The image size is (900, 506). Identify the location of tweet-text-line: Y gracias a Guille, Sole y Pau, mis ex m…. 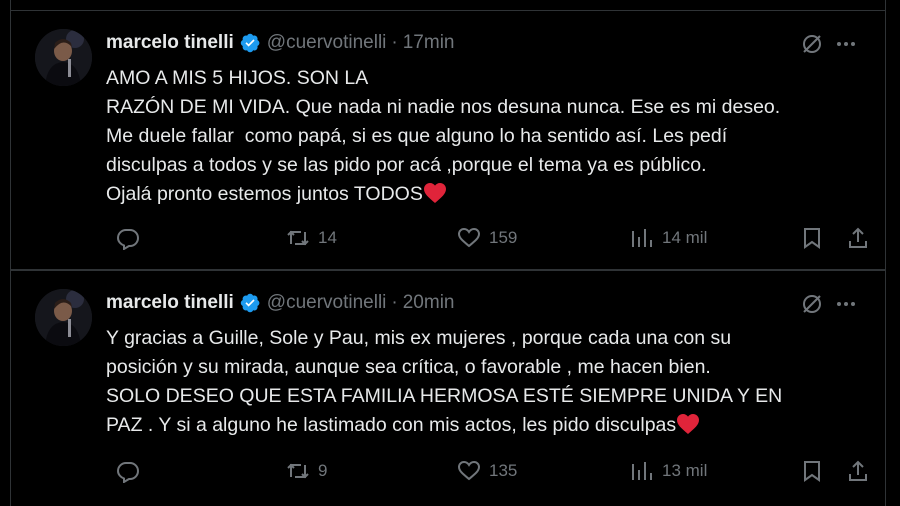
(419, 338).